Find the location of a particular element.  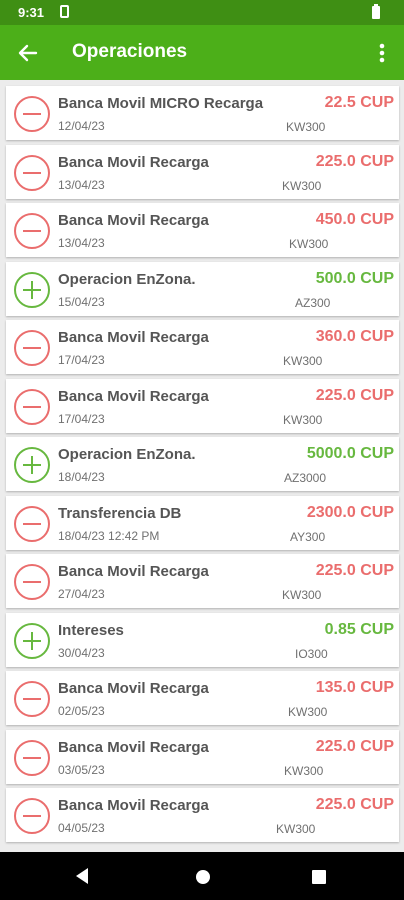

operation-amount: 0.85 CUP is located at coordinates (359, 629).